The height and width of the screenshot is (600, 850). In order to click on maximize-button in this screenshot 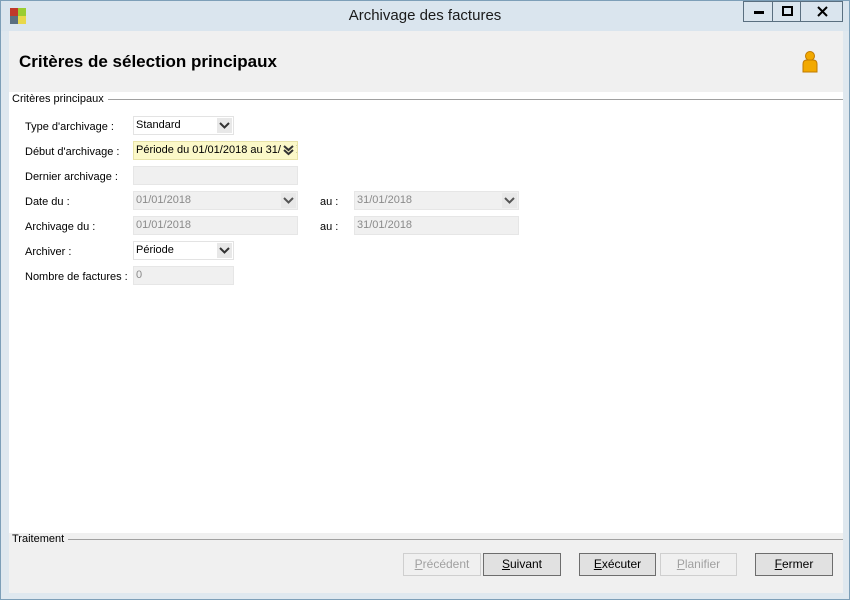, I will do `click(786, 11)`.